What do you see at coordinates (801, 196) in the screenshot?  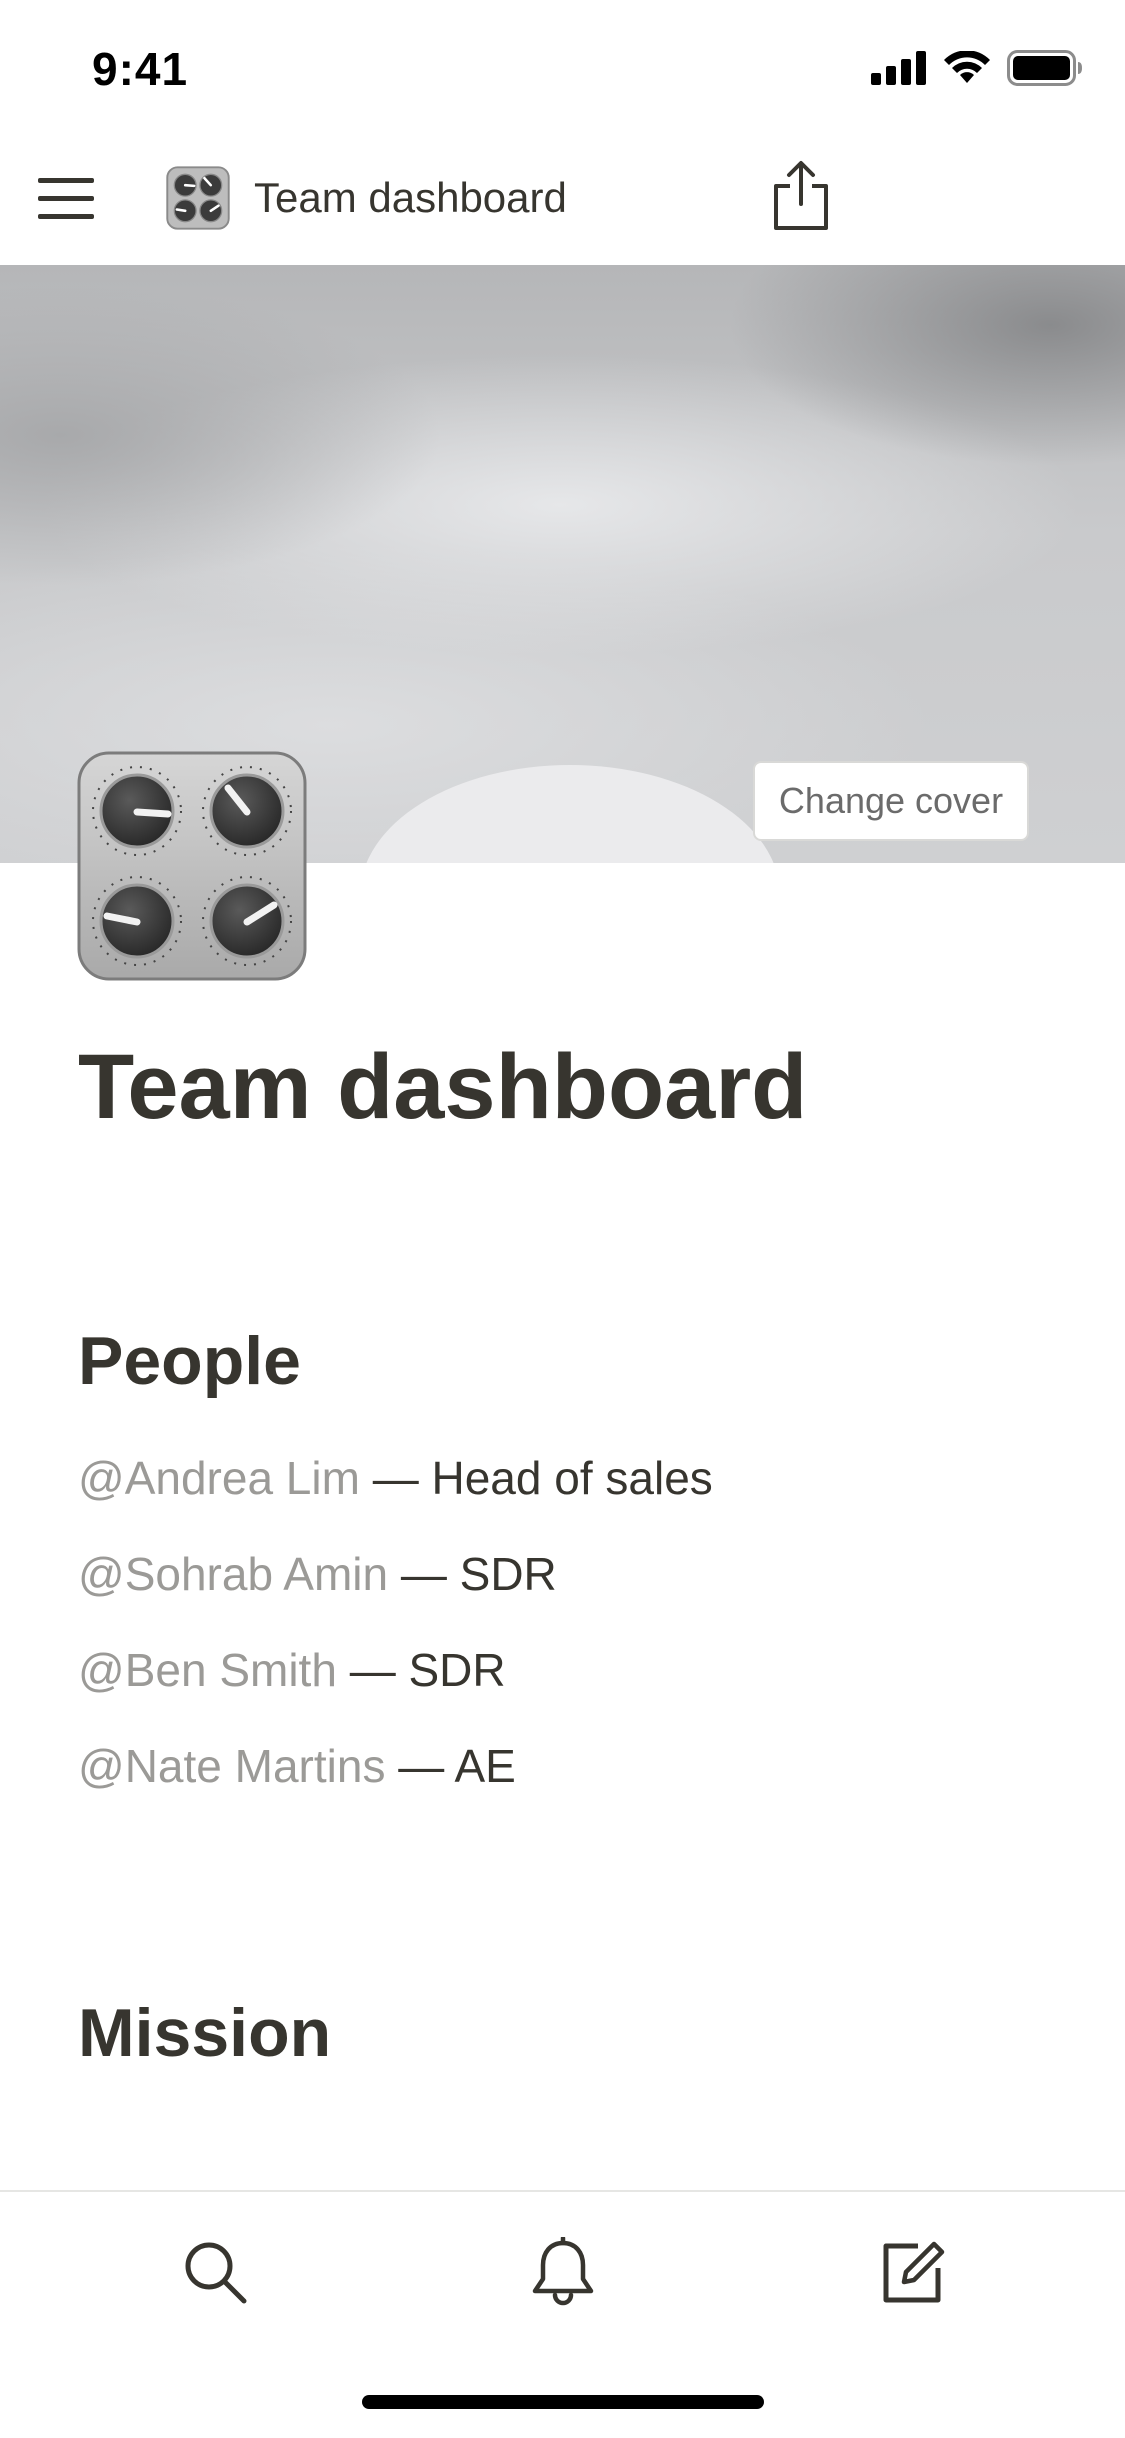 I see `share-icon` at bounding box center [801, 196].